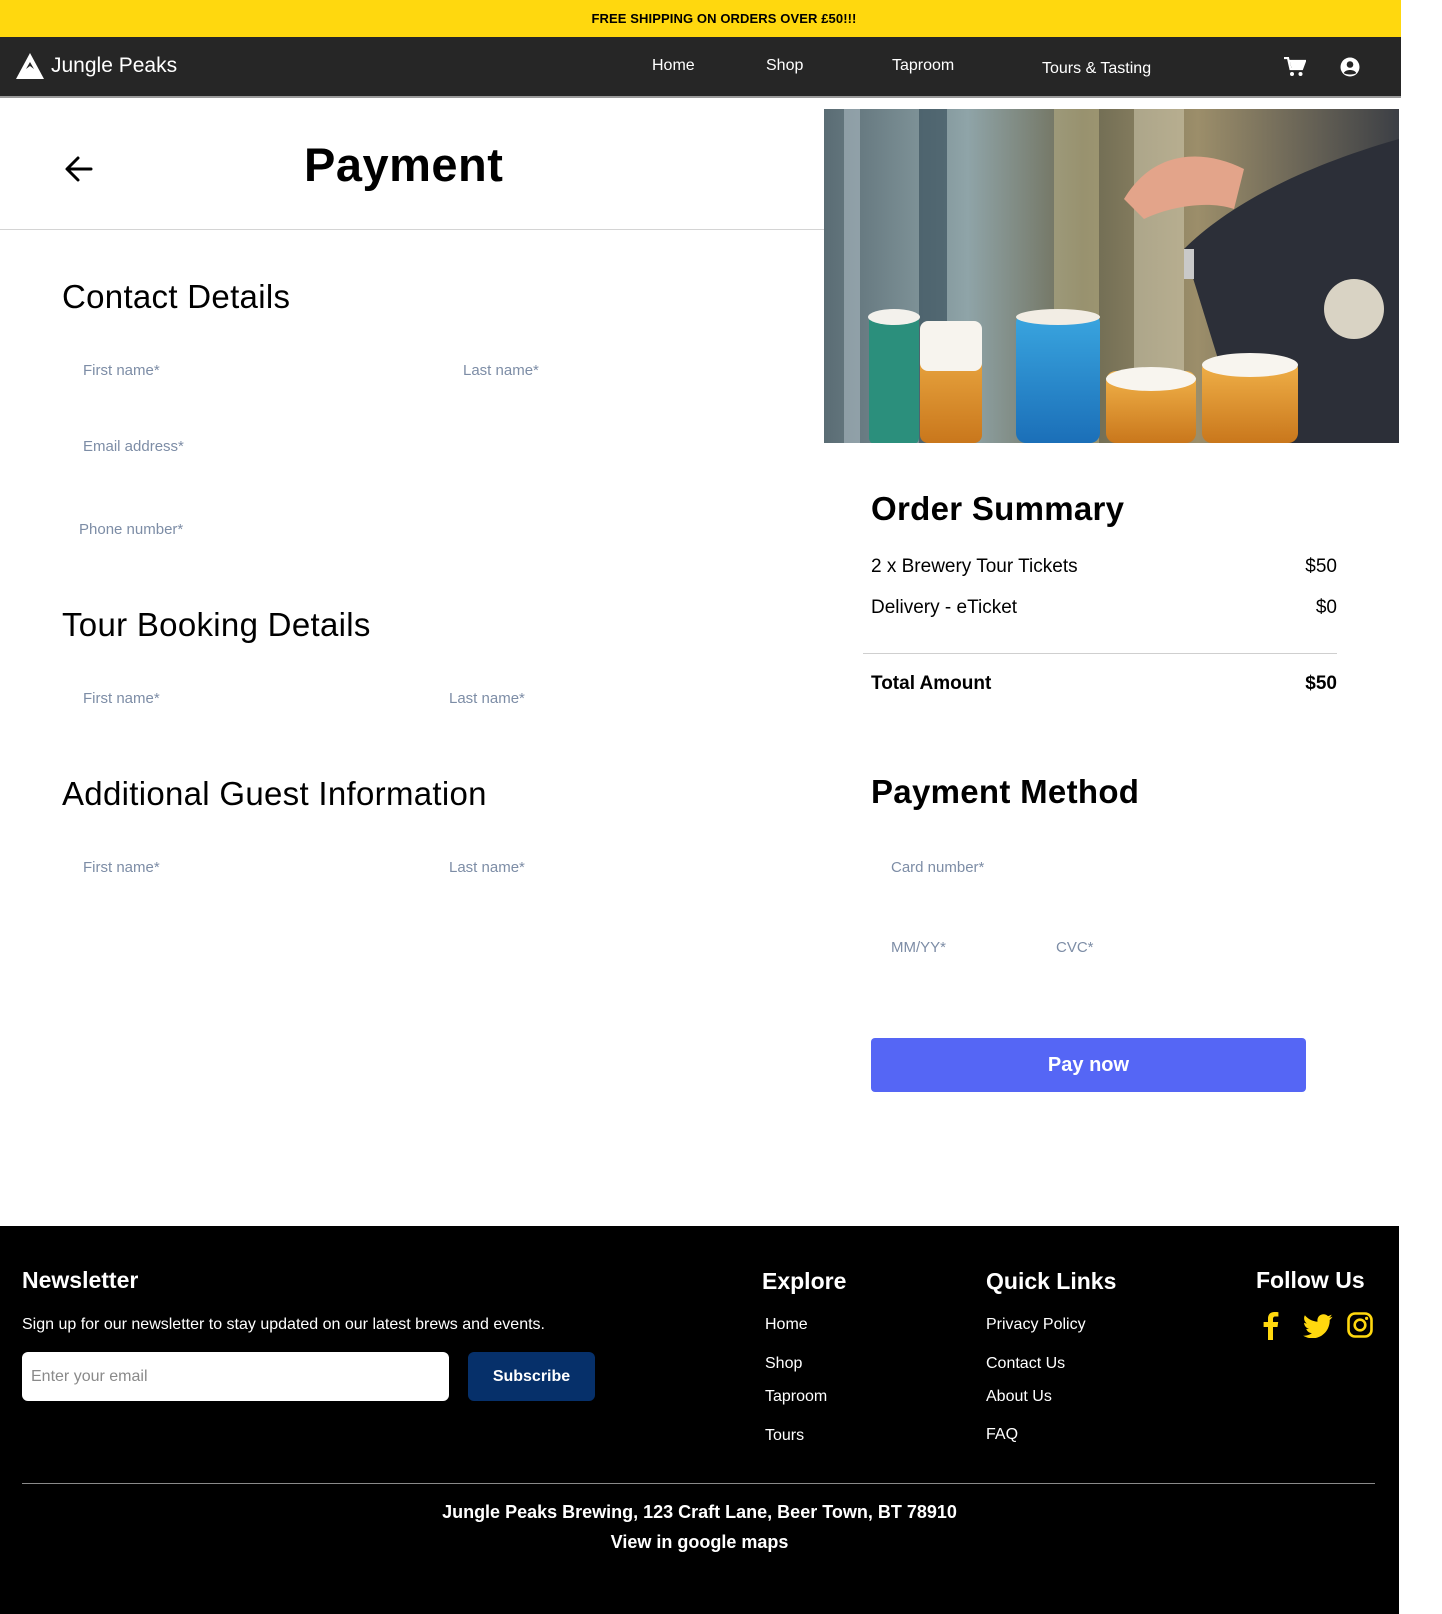 The image size is (1442, 1614). Describe the element at coordinates (441, 529) in the screenshot. I see `contact-phone-input` at that location.